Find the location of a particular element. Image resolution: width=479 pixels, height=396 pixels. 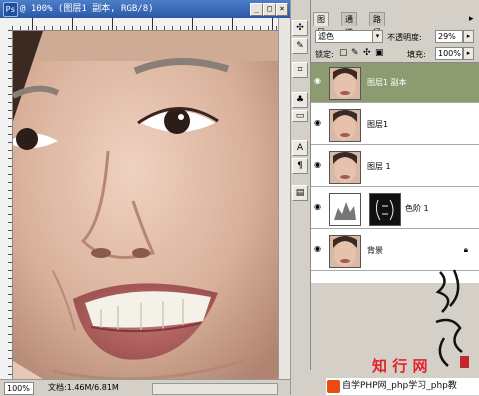

pen-tool-icon: ¶ is located at coordinates (300, 166).